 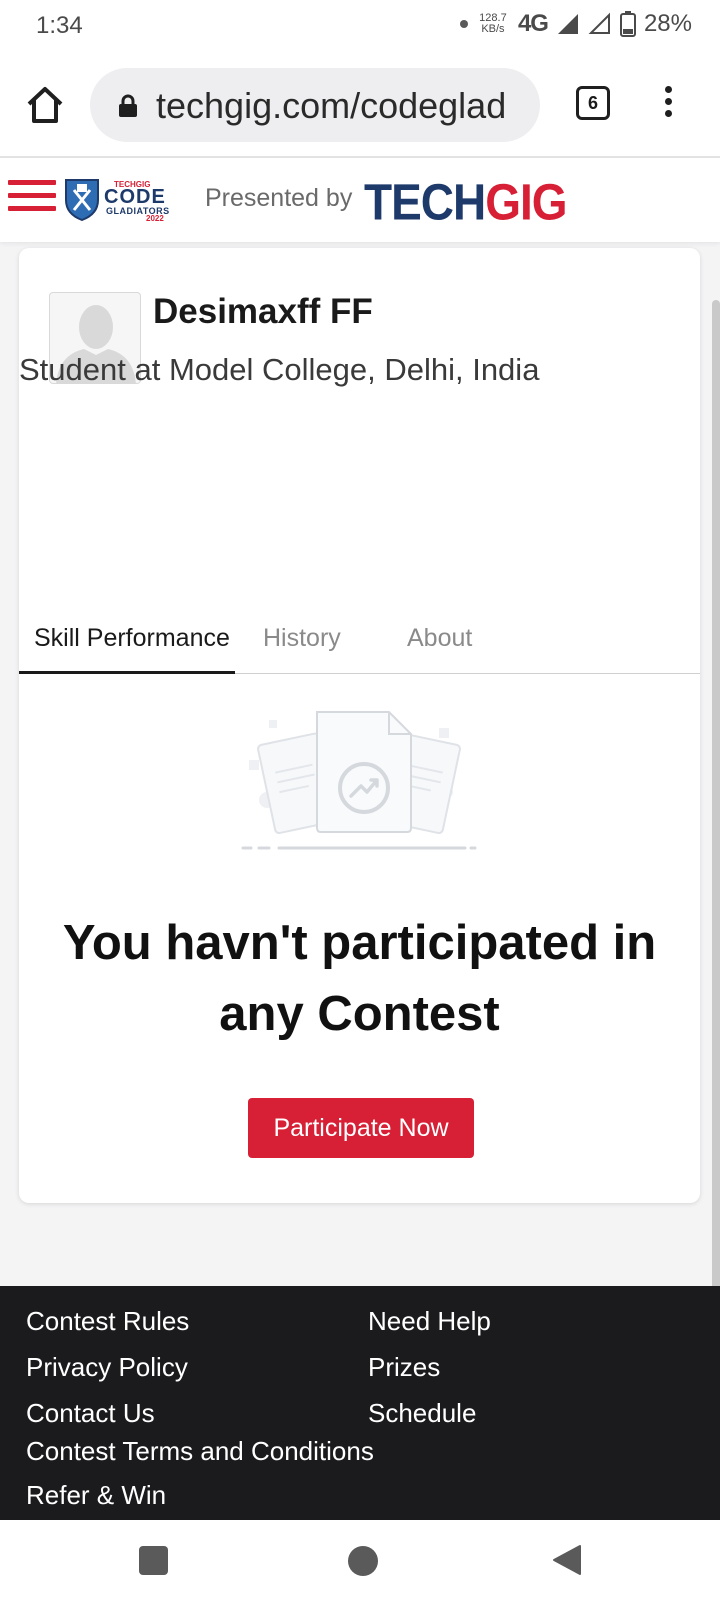 I want to click on shield-icon, so click(x=82, y=200).